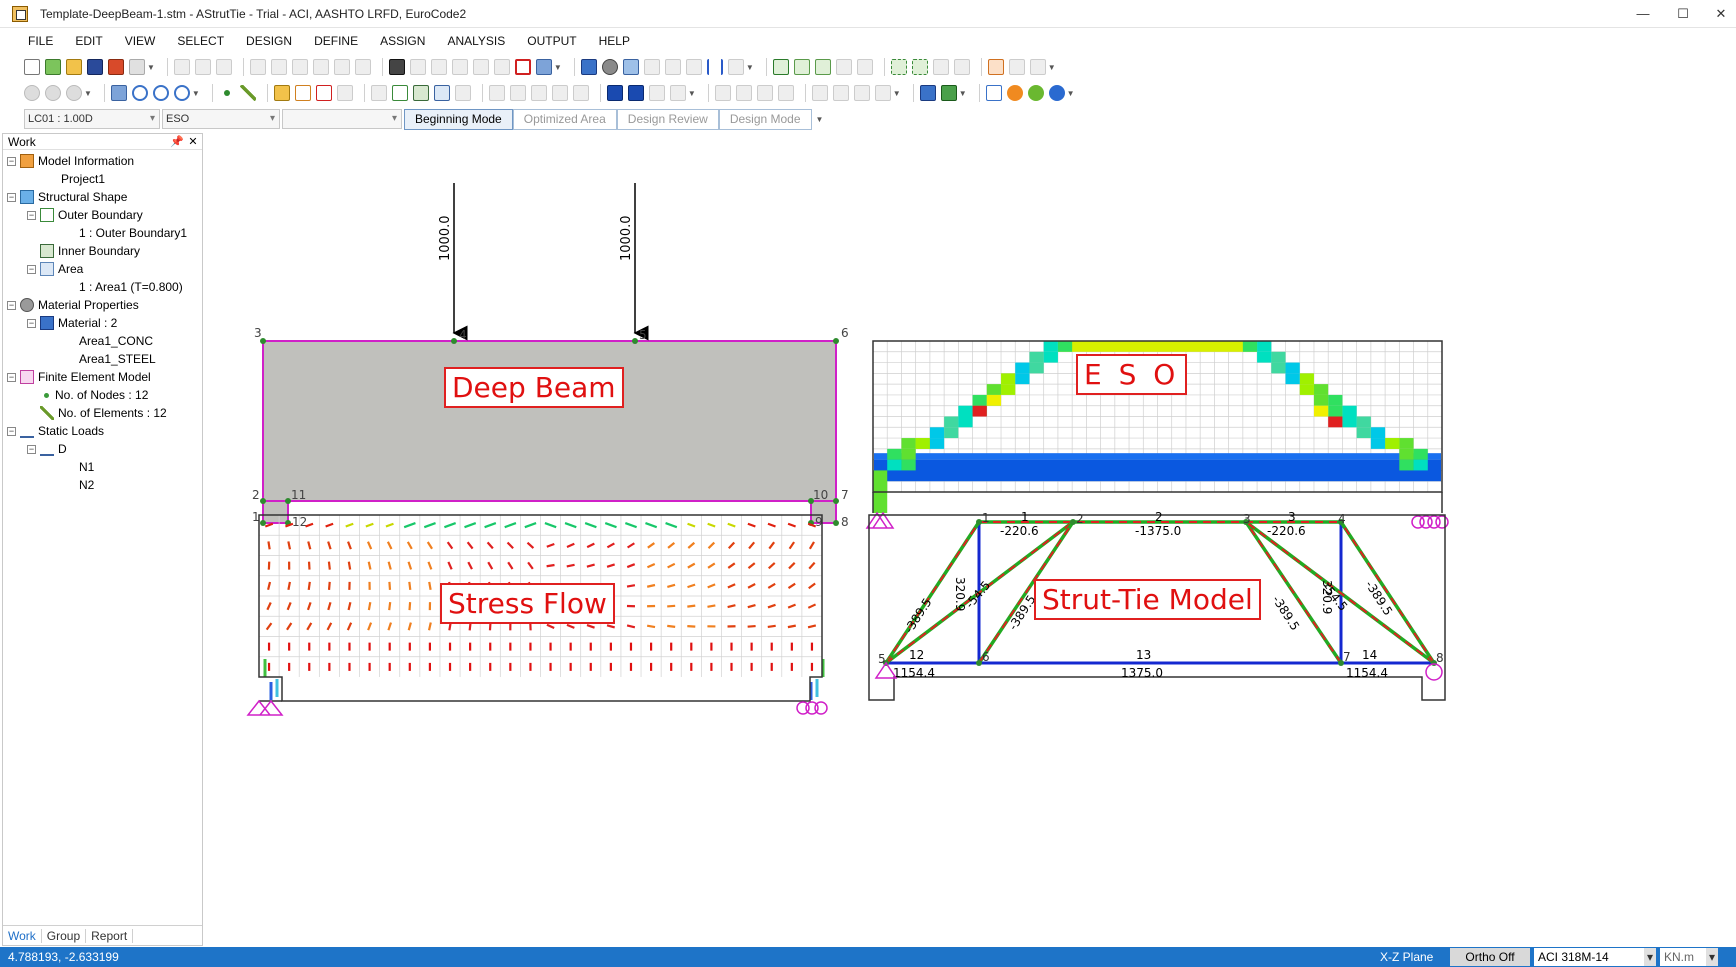 The width and height of the screenshot is (1736, 967). Describe the element at coordinates (40, 41) in the screenshot. I see `menu-file: FILE` at that location.